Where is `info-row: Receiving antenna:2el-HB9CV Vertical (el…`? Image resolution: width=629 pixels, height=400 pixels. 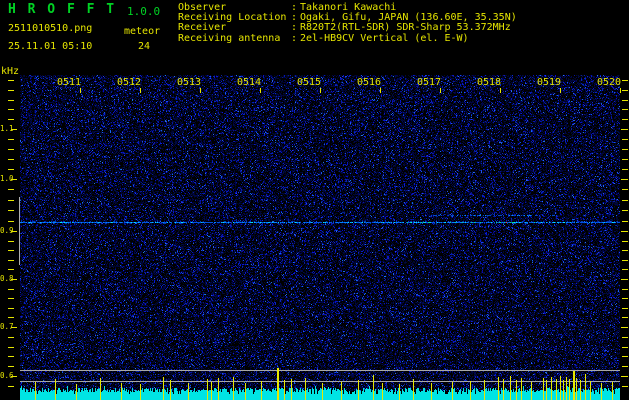 info-row: Receiving antenna:2el-HB9CV Vertical (el… is located at coordinates (347, 38).